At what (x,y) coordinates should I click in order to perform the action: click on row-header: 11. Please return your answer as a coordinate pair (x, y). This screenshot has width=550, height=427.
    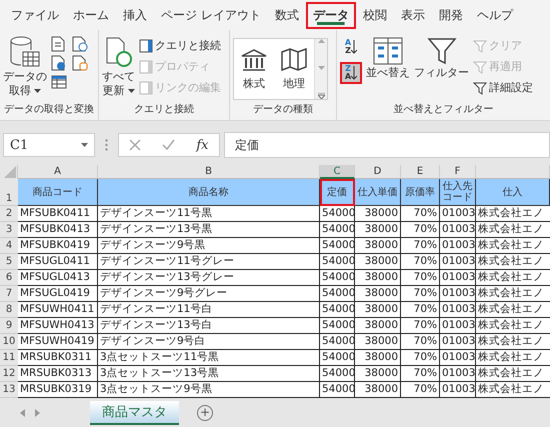
    Looking at the image, I should click on (9, 358).